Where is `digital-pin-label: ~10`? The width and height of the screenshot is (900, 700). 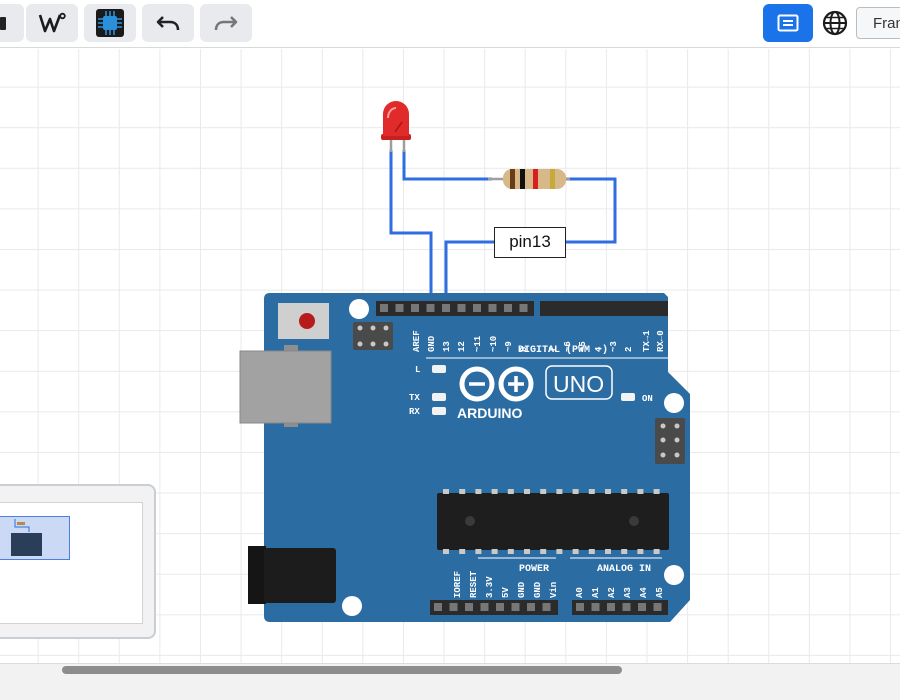 digital-pin-label: ~10 is located at coordinates (494, 344).